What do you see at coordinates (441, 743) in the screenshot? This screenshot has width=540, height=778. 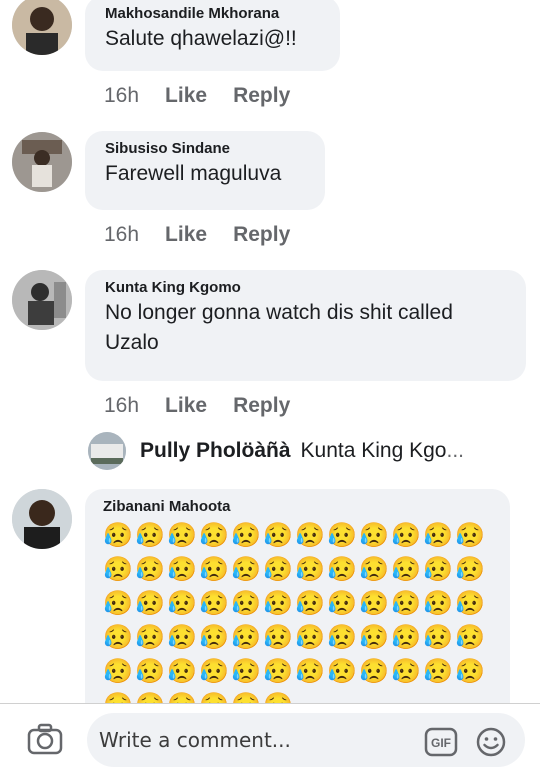 I see `svg-text: GIF` at bounding box center [441, 743].